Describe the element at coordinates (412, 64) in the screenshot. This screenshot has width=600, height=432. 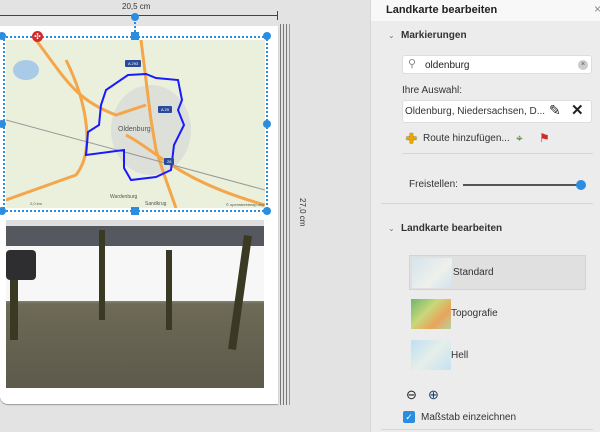
I see `search-icon: ⚲` at that location.